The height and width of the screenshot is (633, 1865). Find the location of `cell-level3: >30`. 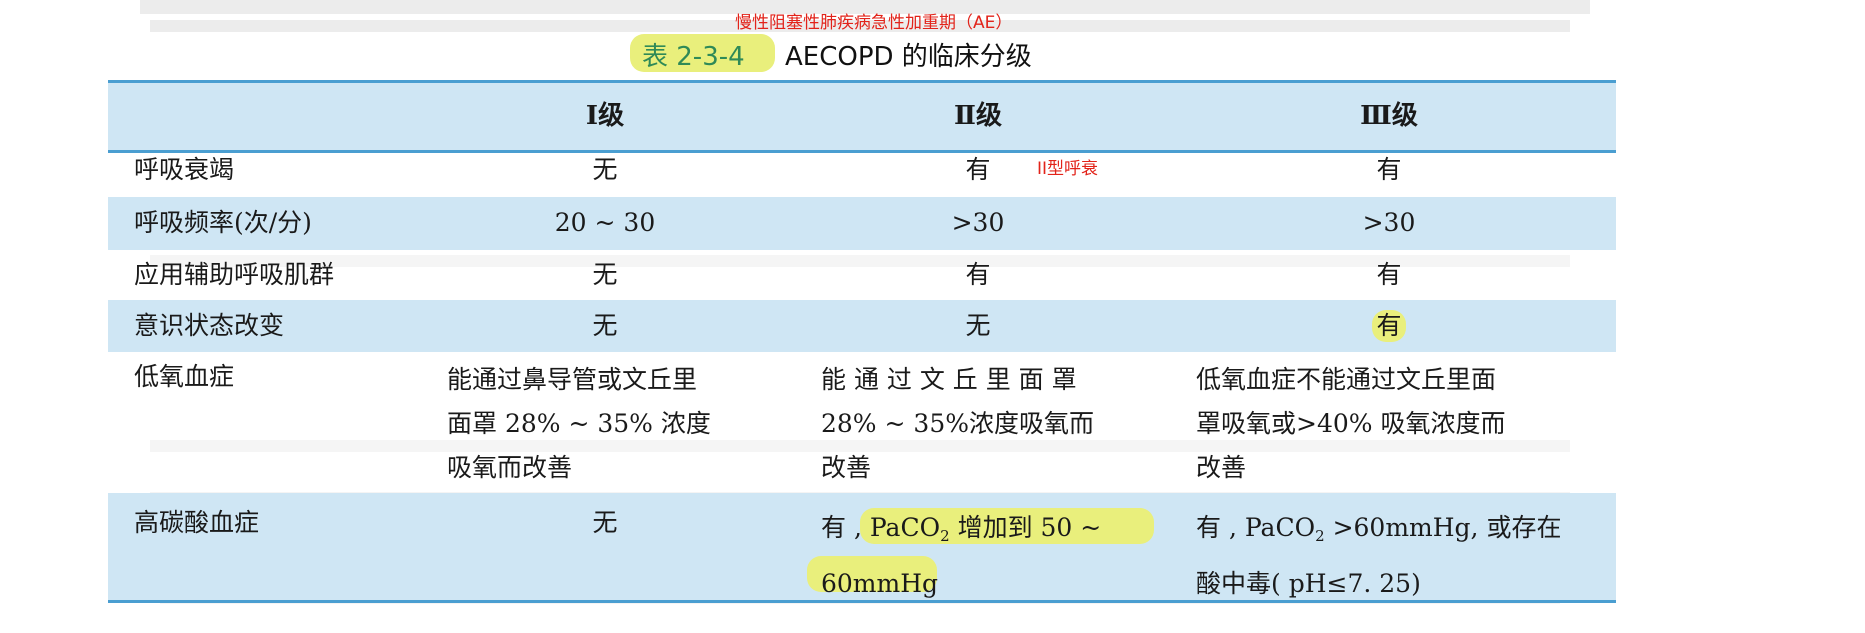

cell-level3: >30 is located at coordinates (1389, 222).